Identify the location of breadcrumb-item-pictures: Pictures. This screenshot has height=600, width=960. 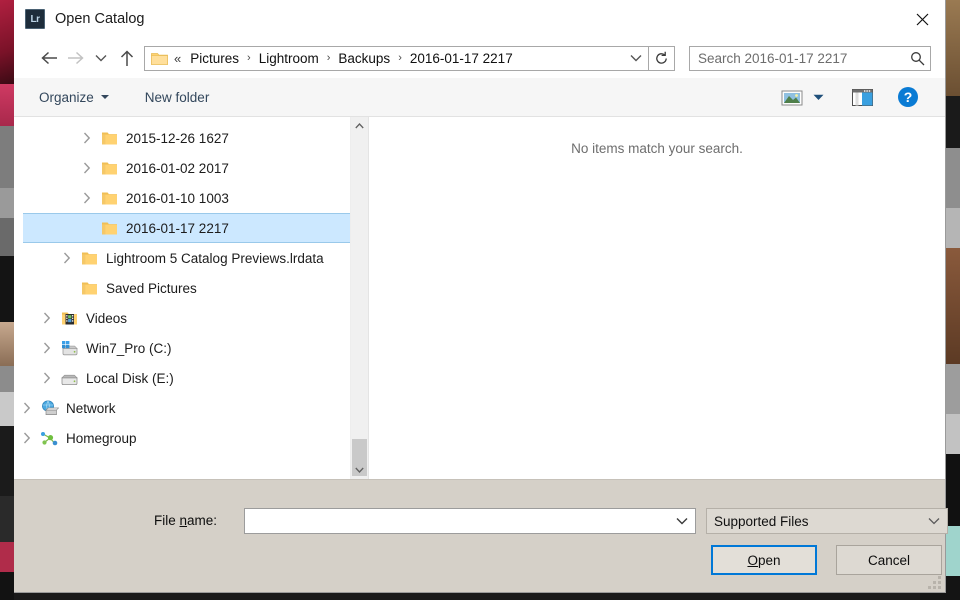
(214, 58).